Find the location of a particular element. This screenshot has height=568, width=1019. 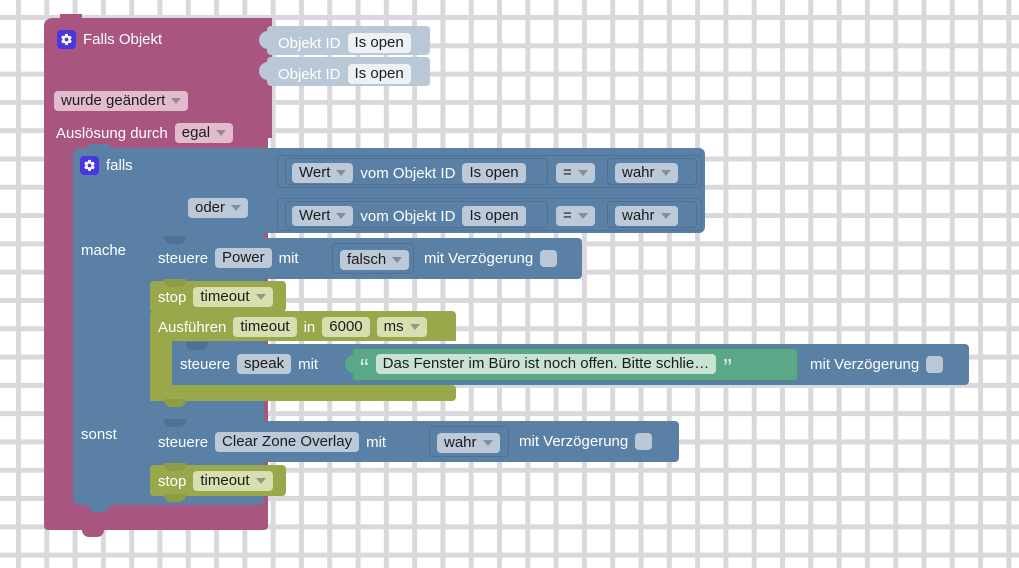

logic-operator-dropdown: oder is located at coordinates (218, 208).